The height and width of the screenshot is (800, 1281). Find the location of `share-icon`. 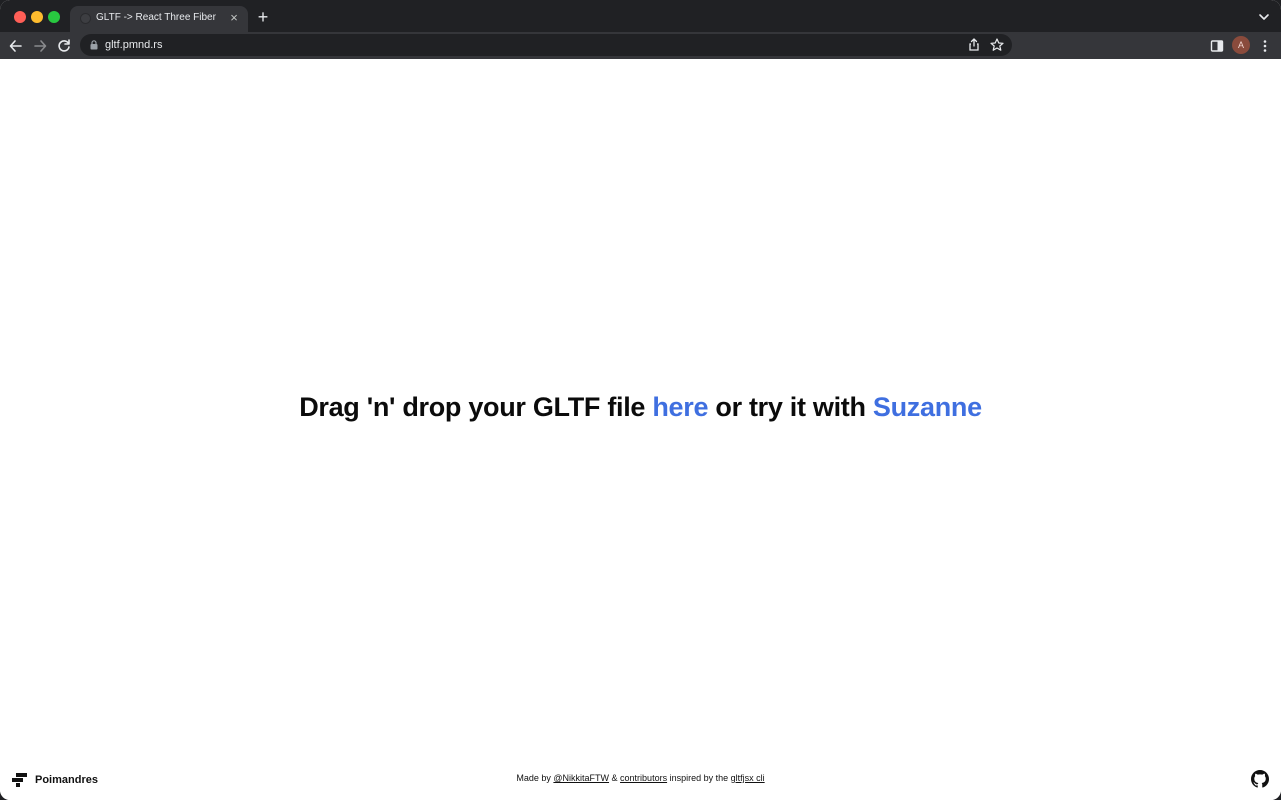

share-icon is located at coordinates (974, 45).